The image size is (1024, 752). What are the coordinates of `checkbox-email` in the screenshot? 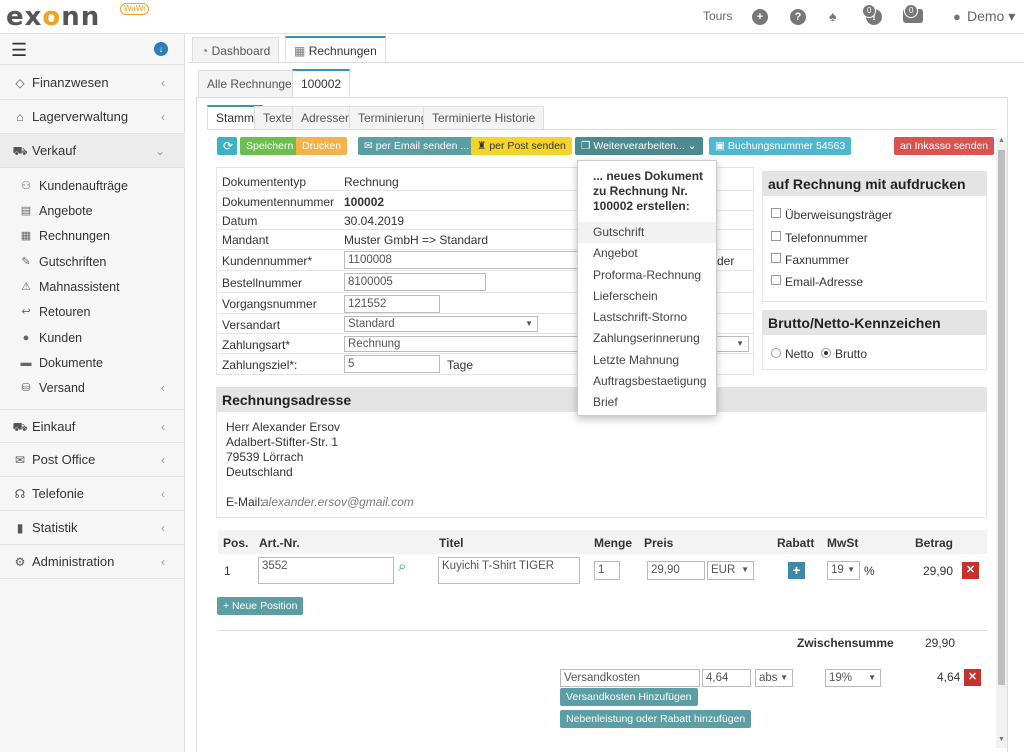 It's located at (776, 280).